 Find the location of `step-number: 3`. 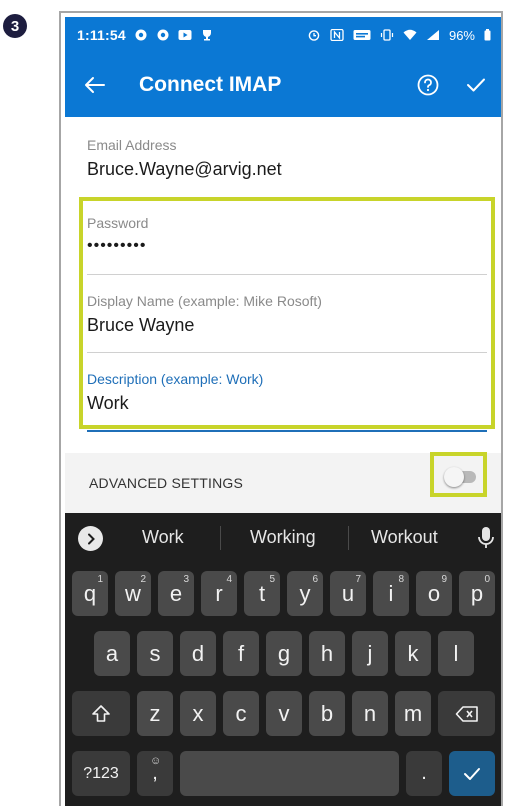

step-number: 3 is located at coordinates (15, 26).